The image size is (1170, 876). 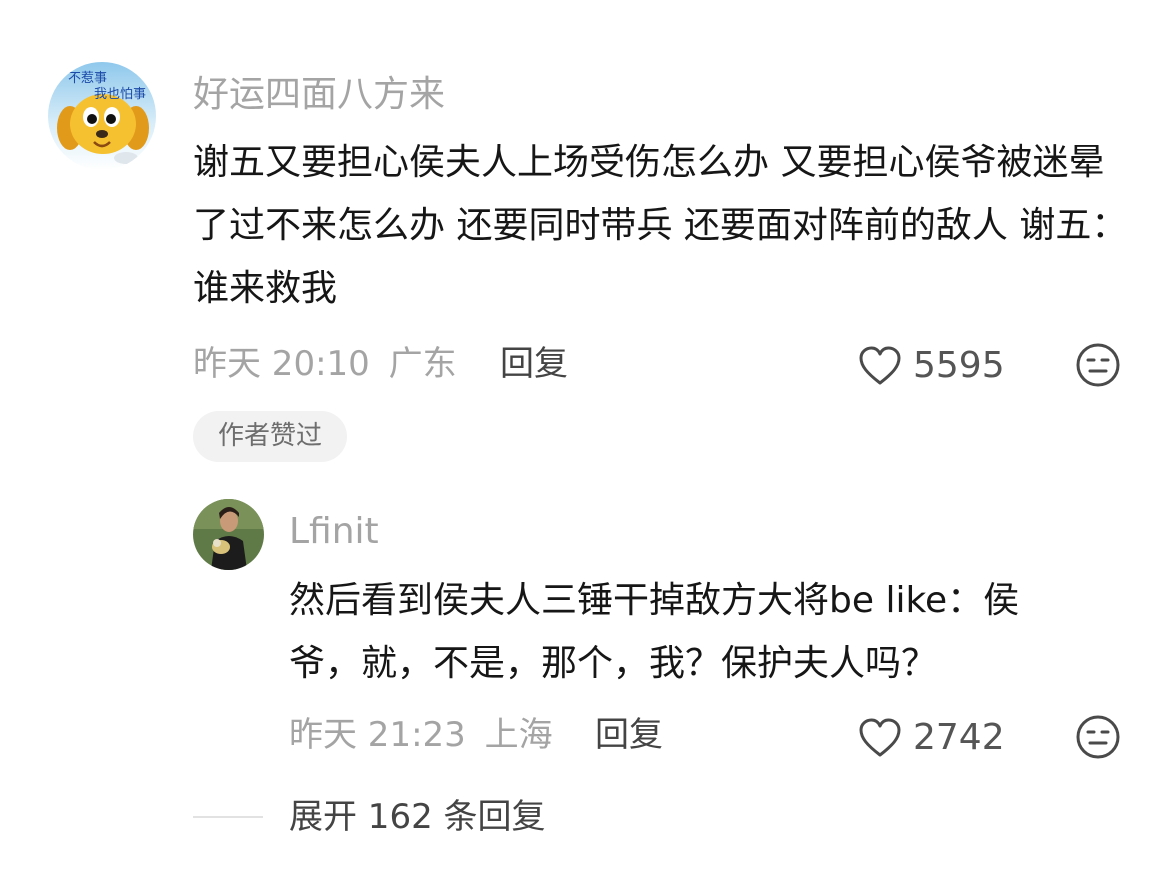 I want to click on comment-location: 上海, so click(x=518, y=735).